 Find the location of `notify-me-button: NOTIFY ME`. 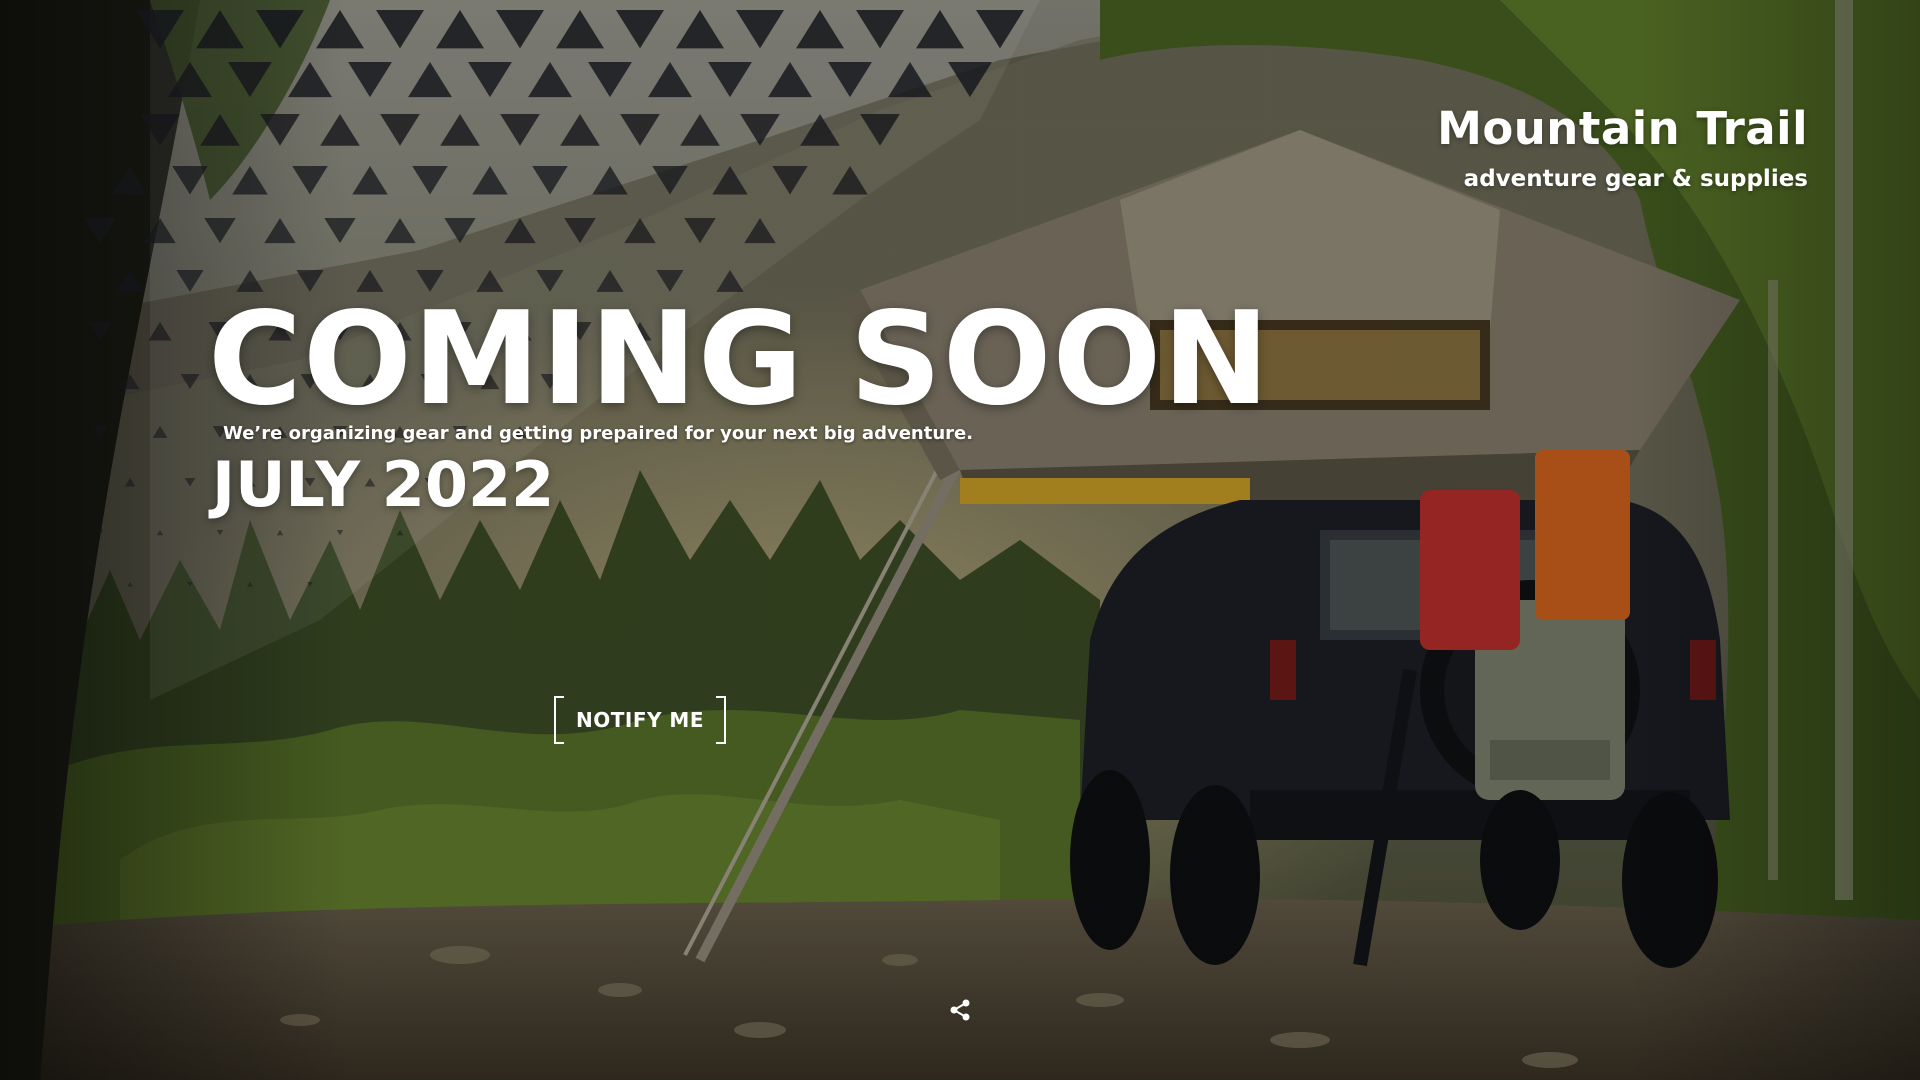

notify-me-button: NOTIFY ME is located at coordinates (640, 720).